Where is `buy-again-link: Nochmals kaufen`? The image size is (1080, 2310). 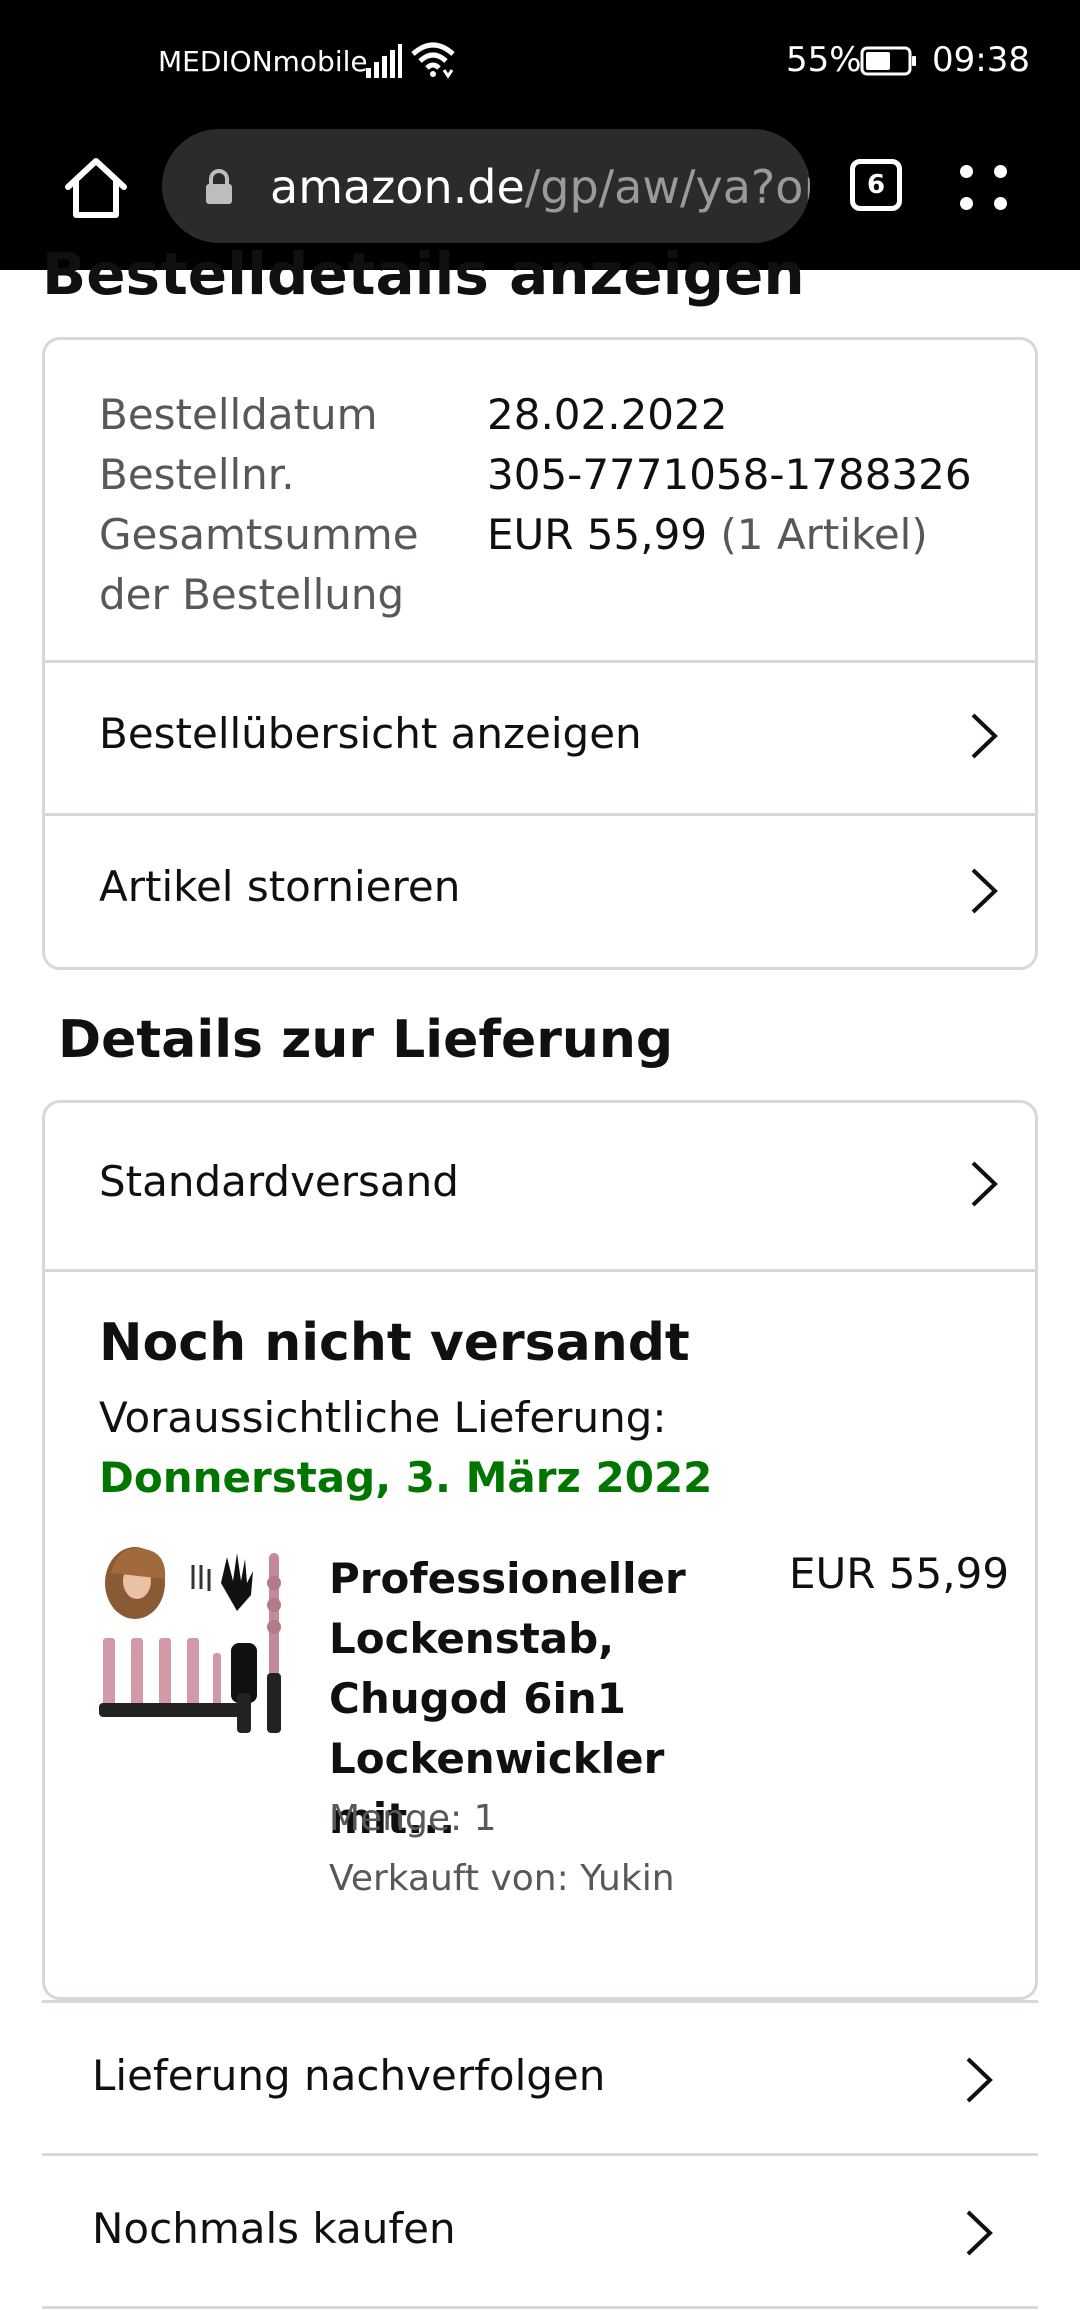 buy-again-link: Nochmals kaufen is located at coordinates (540, 2229).